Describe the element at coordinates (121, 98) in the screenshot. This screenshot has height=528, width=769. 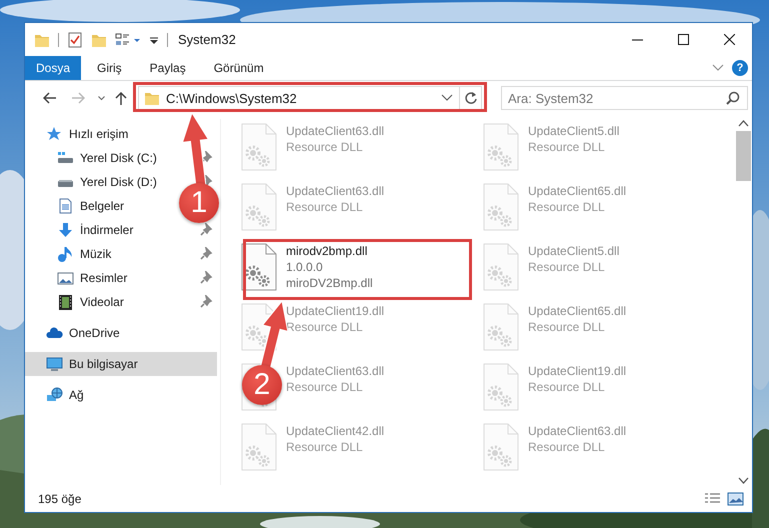
I see `up-arrow-icon` at that location.